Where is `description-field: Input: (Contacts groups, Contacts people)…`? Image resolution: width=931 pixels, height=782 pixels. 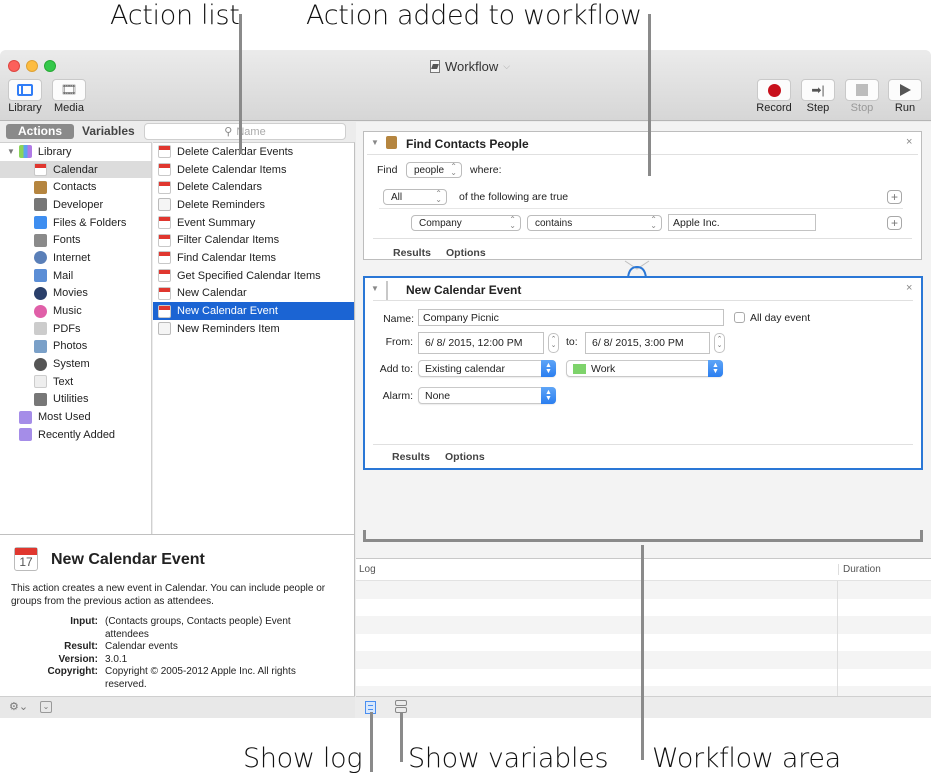
description-field: Input: (Contacts groups, Contacts people)… is located at coordinates (172, 628).